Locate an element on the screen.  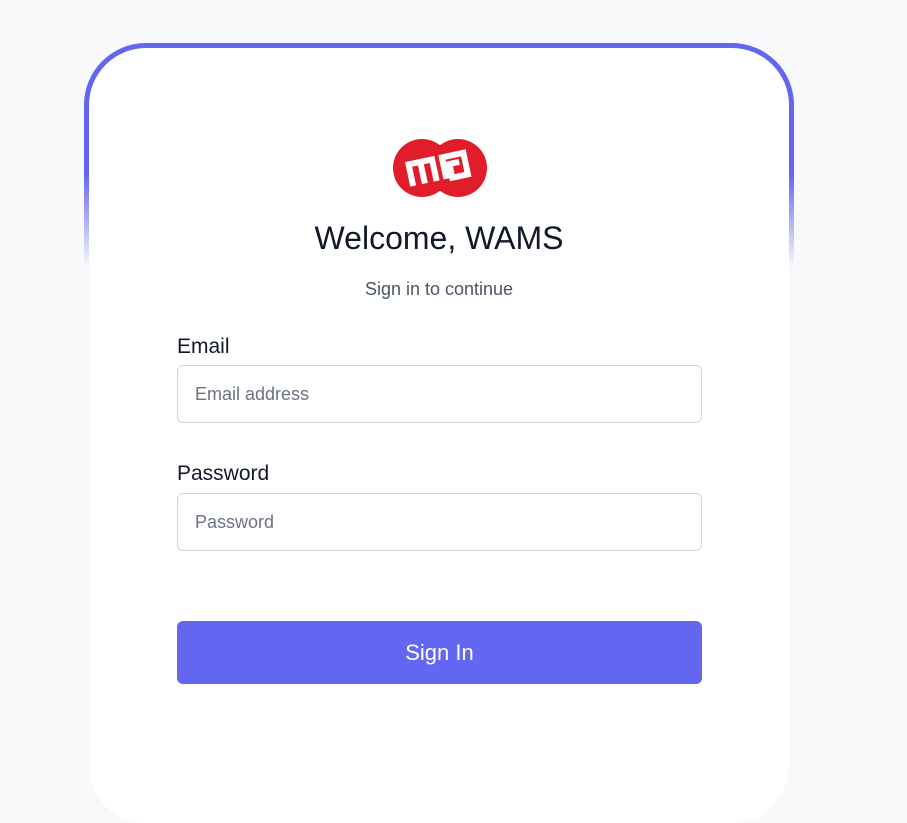
sign-in-button: Sign In is located at coordinates (439, 652).